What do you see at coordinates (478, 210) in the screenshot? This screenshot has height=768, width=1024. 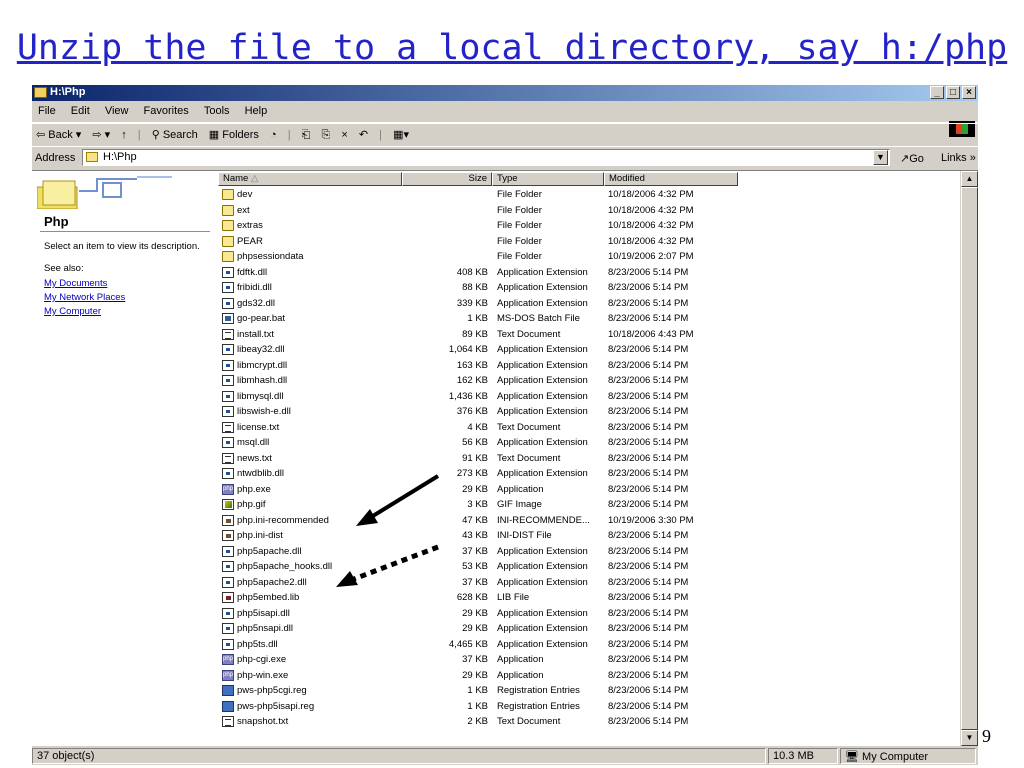 I see `file-row: ext File Folder 10/18/2006 4:32 PM` at bounding box center [478, 210].